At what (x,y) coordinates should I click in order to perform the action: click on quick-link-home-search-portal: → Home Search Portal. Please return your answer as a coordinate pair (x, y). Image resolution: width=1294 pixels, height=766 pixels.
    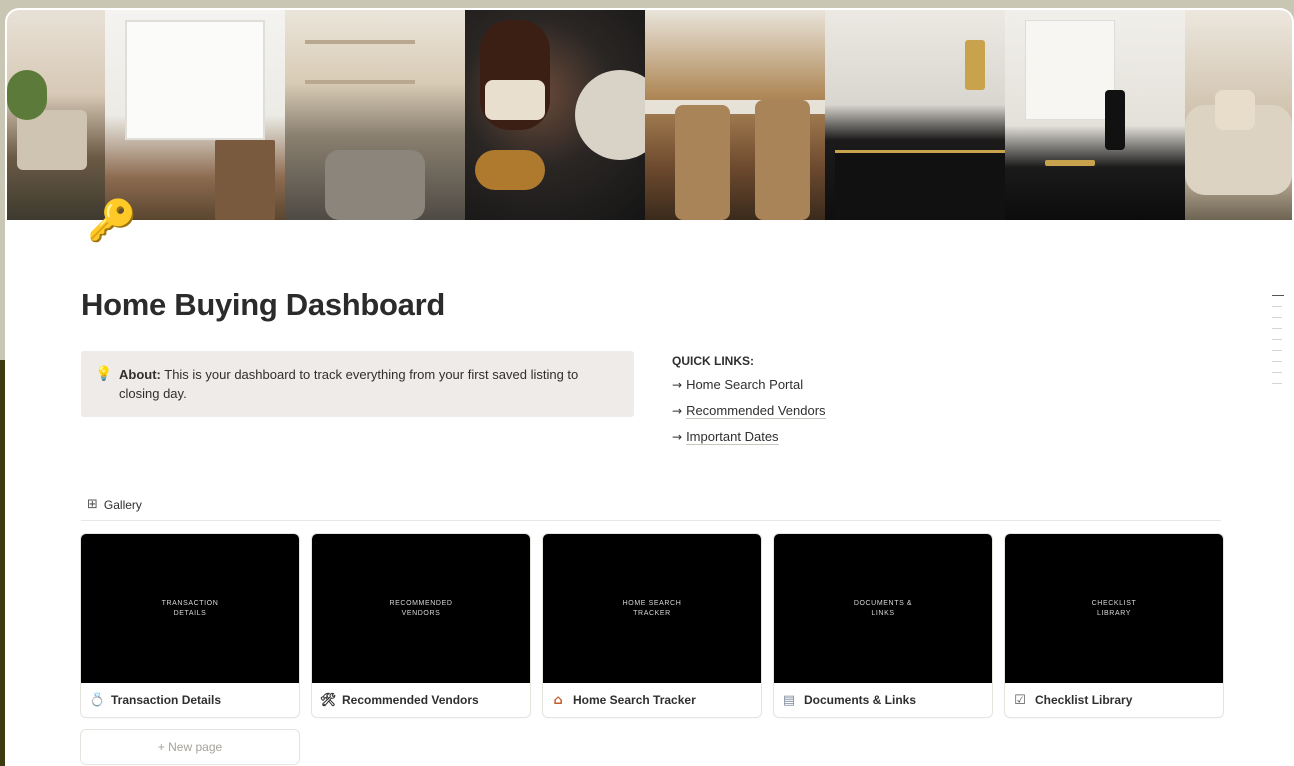
    Looking at the image, I should click on (749, 389).